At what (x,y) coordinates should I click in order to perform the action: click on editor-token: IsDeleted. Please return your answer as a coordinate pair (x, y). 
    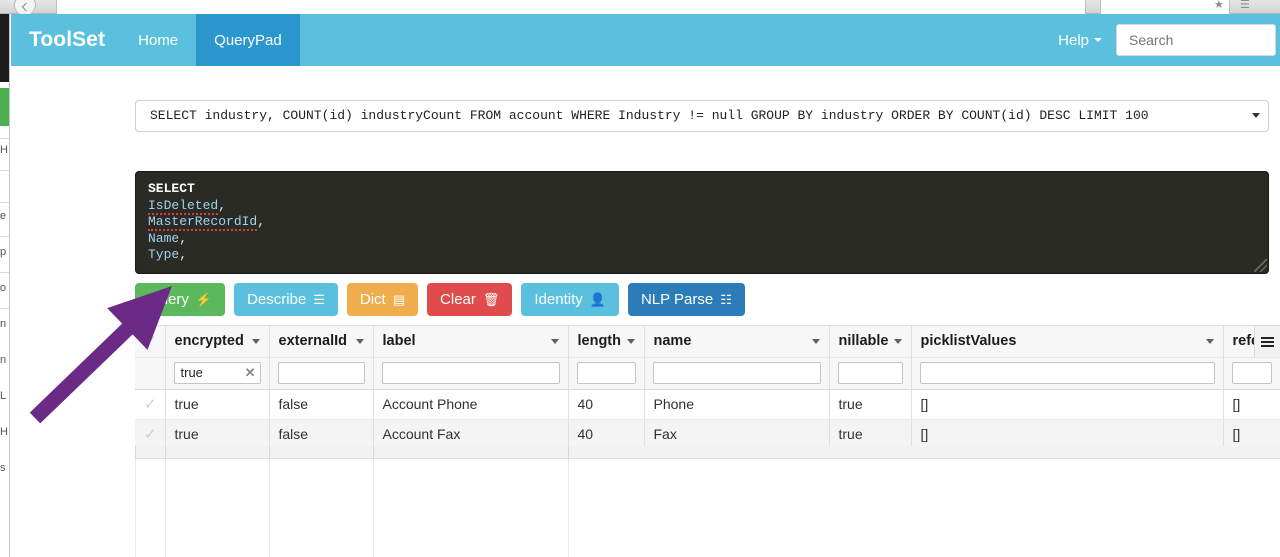
    Looking at the image, I should click on (183, 206).